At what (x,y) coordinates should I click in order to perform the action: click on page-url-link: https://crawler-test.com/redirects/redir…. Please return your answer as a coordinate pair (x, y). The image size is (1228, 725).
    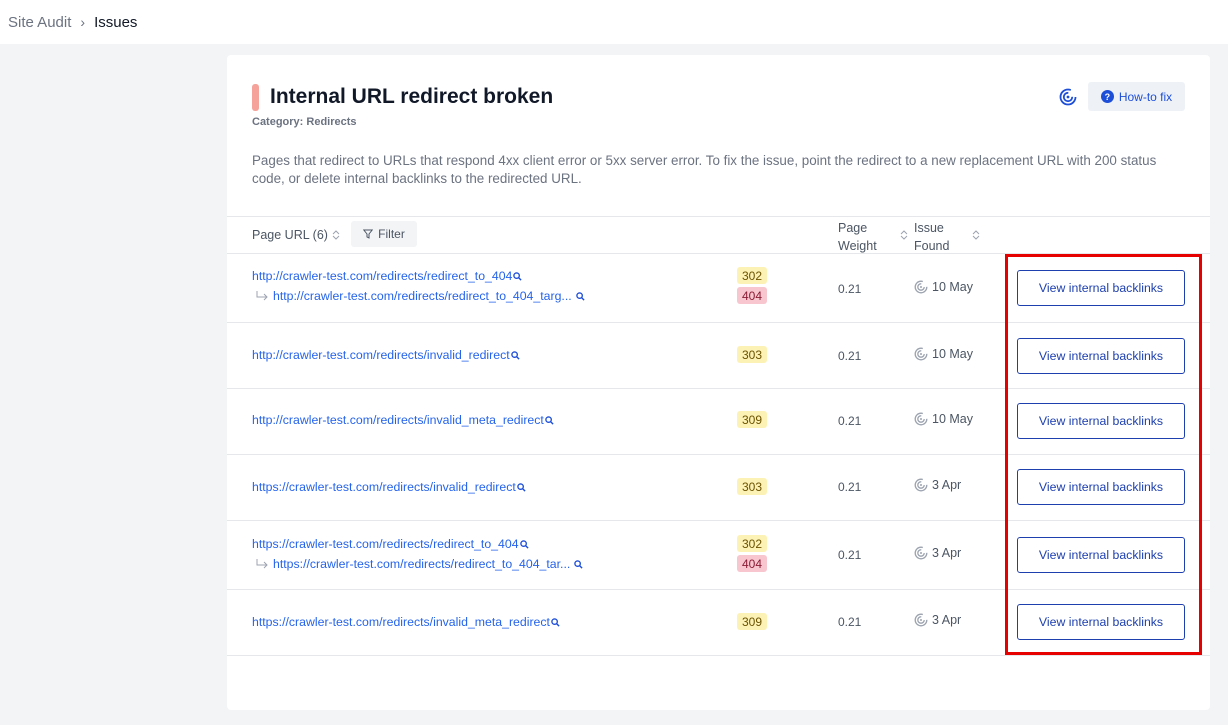
    Looking at the image, I should click on (390, 544).